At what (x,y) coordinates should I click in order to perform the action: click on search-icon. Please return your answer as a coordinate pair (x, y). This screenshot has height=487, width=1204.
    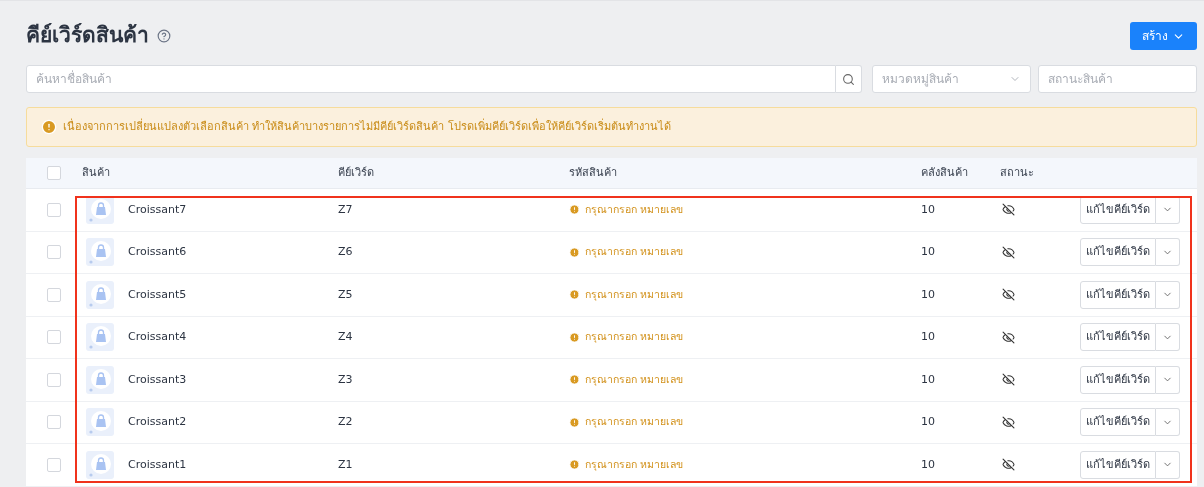
    Looking at the image, I should click on (848, 79).